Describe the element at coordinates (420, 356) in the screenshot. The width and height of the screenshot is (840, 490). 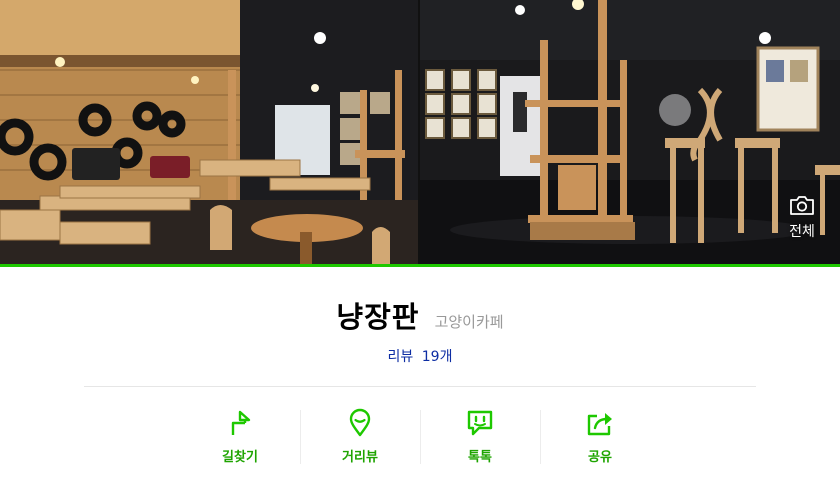
I see `review-link: 리뷰 19개` at that location.